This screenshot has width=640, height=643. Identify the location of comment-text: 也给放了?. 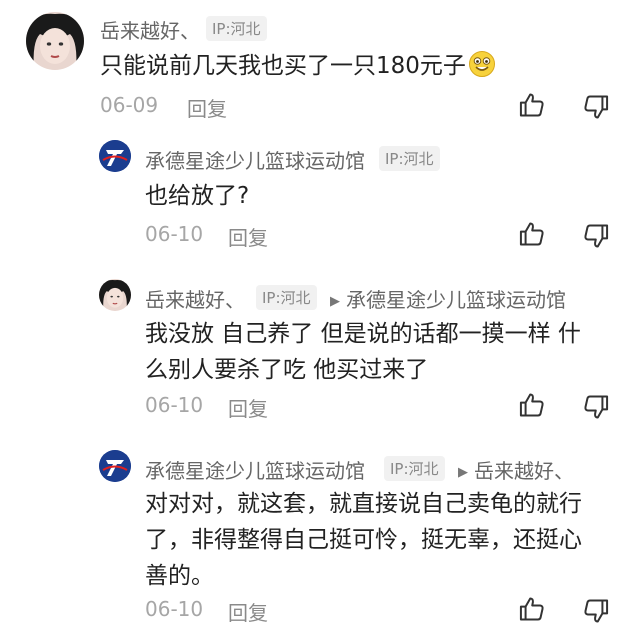
(197, 196).